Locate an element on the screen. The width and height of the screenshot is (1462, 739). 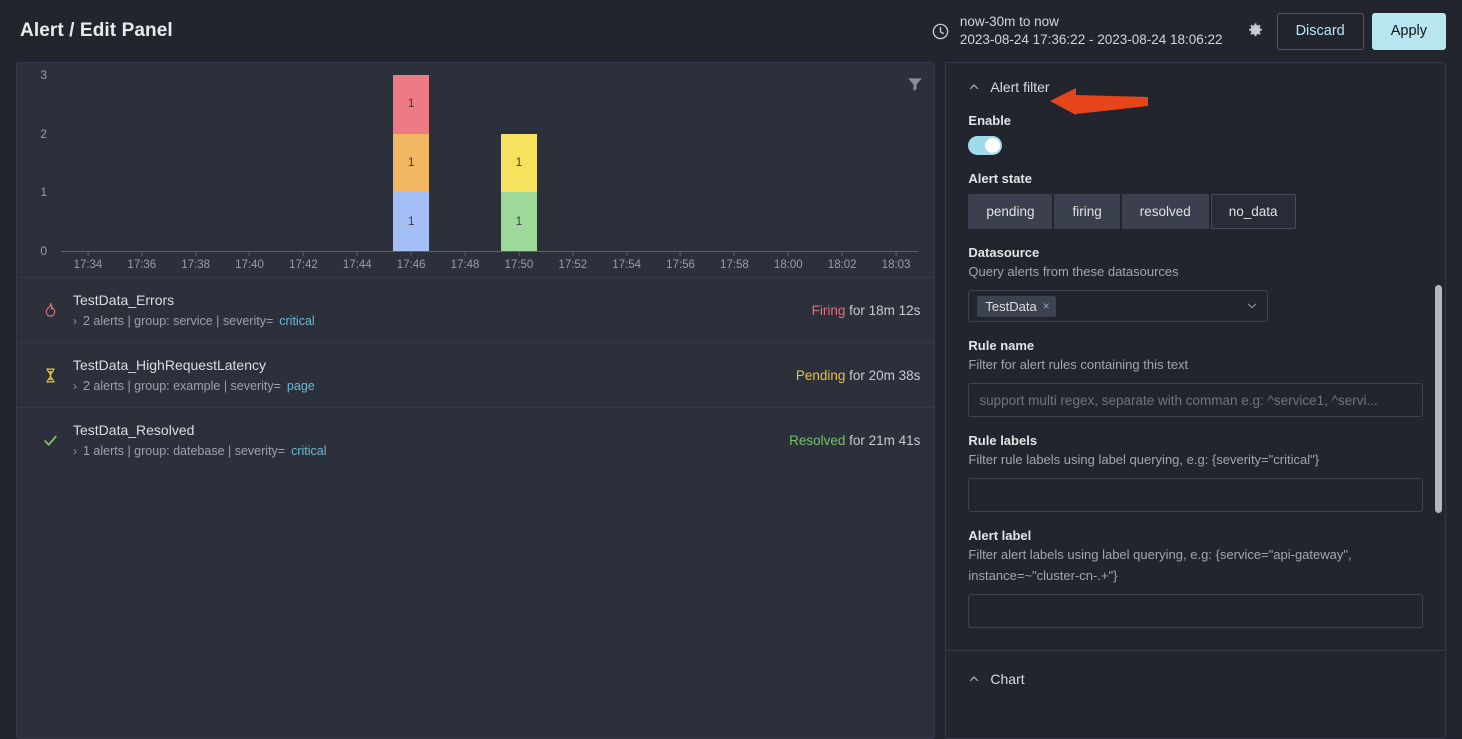
chart-x-tick-label: 17:42 is located at coordinates (303, 265).